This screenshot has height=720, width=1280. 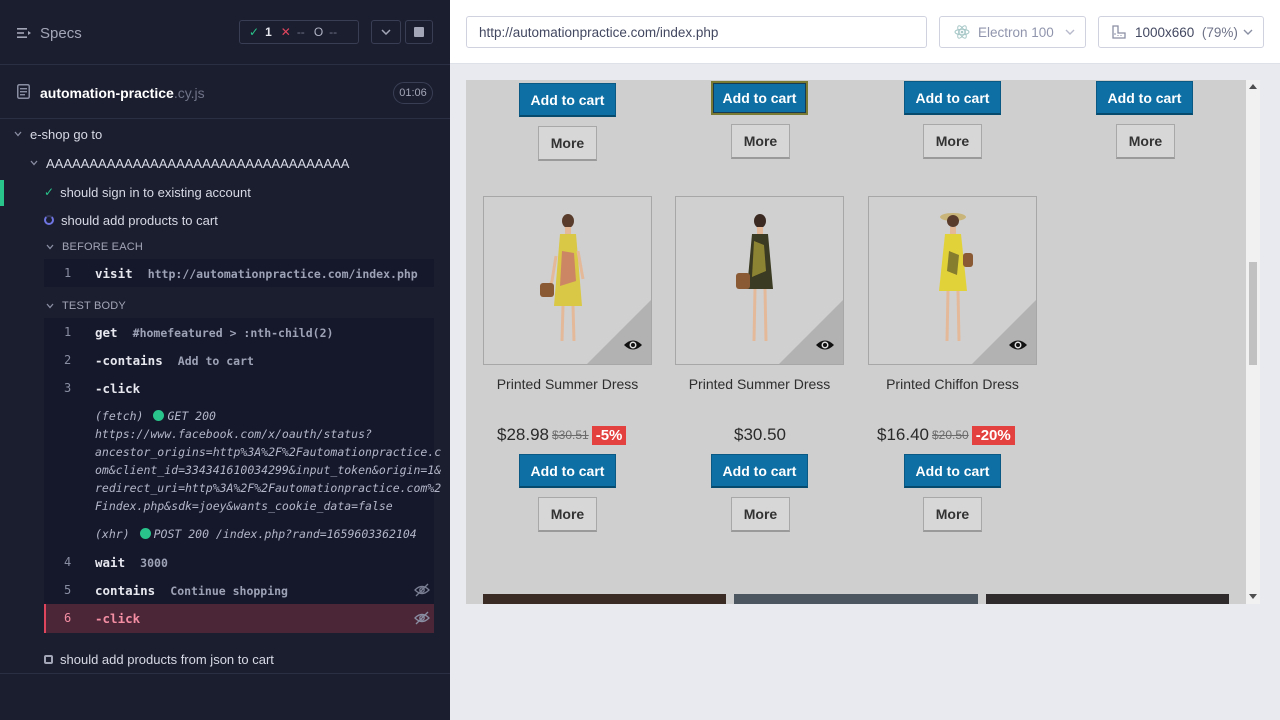 I want to click on price-row: $30.50, so click(x=760, y=435).